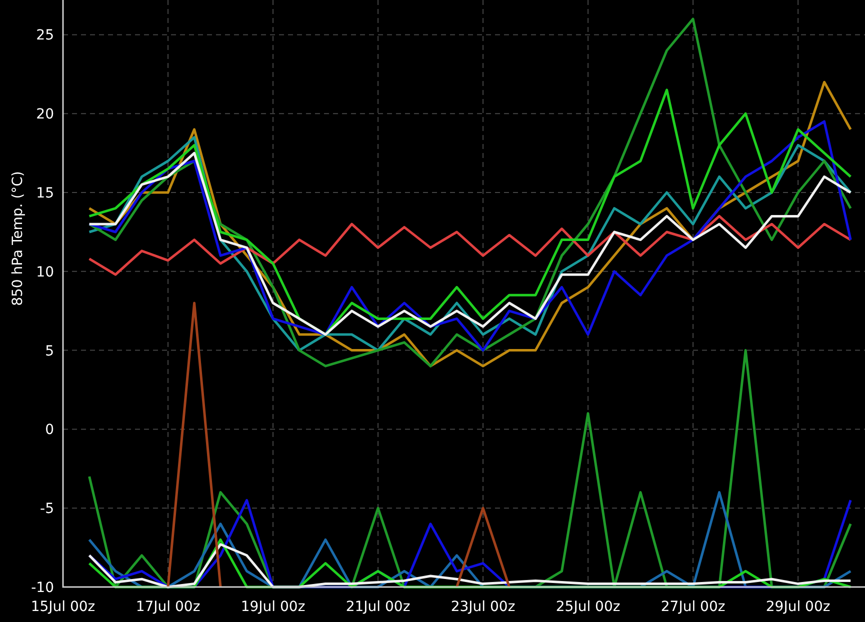 This screenshot has width=865, height=622. Describe the element at coordinates (273, 607) in the screenshot. I see `x-tick-label: 19Jul 00z` at that location.